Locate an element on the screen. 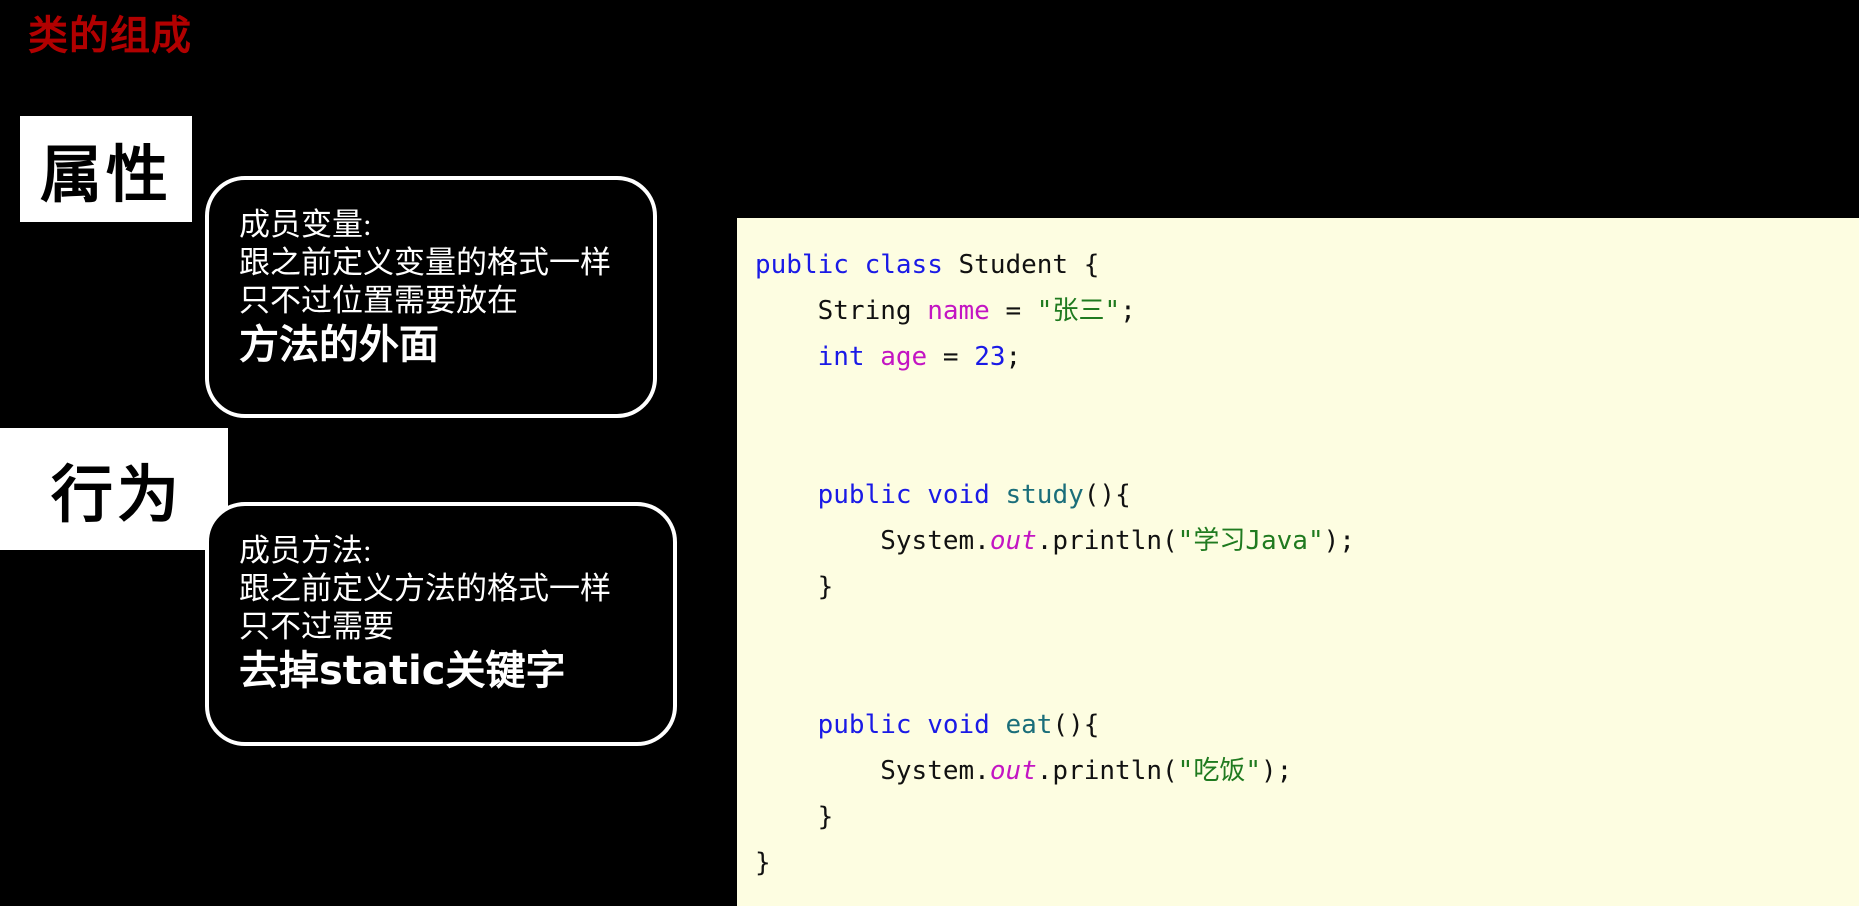 This screenshot has width=1859, height=906. code-token: eat is located at coordinates (1029, 725).